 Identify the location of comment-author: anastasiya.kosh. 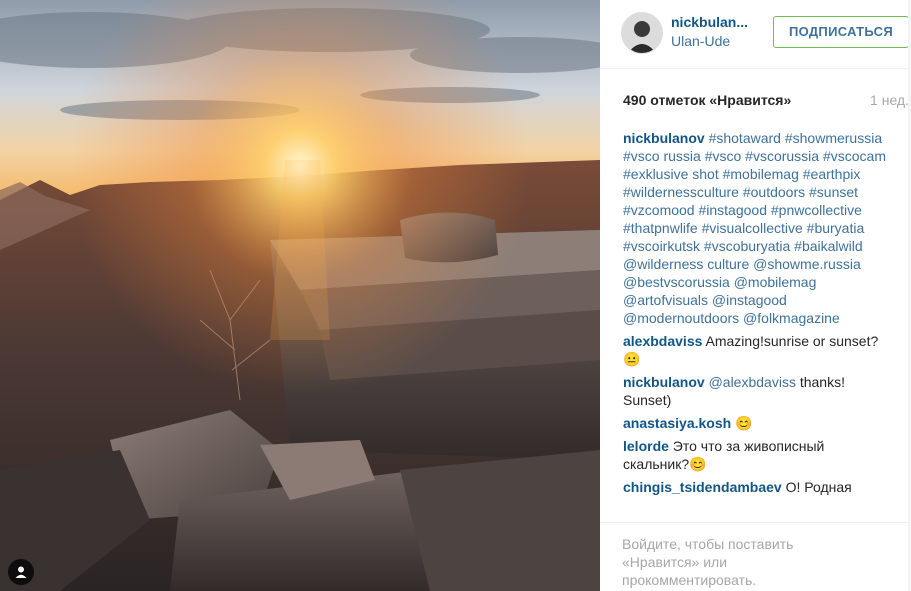
(677, 423).